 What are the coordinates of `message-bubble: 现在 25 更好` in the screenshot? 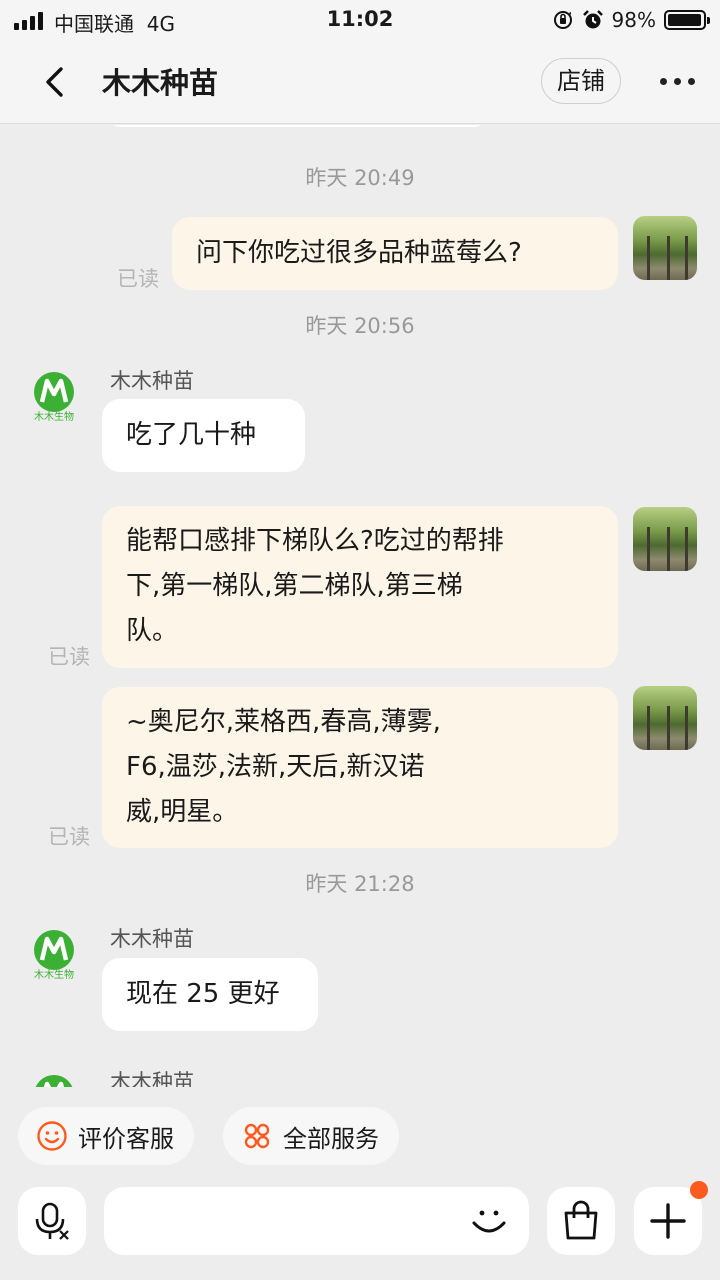 It's located at (210, 994).